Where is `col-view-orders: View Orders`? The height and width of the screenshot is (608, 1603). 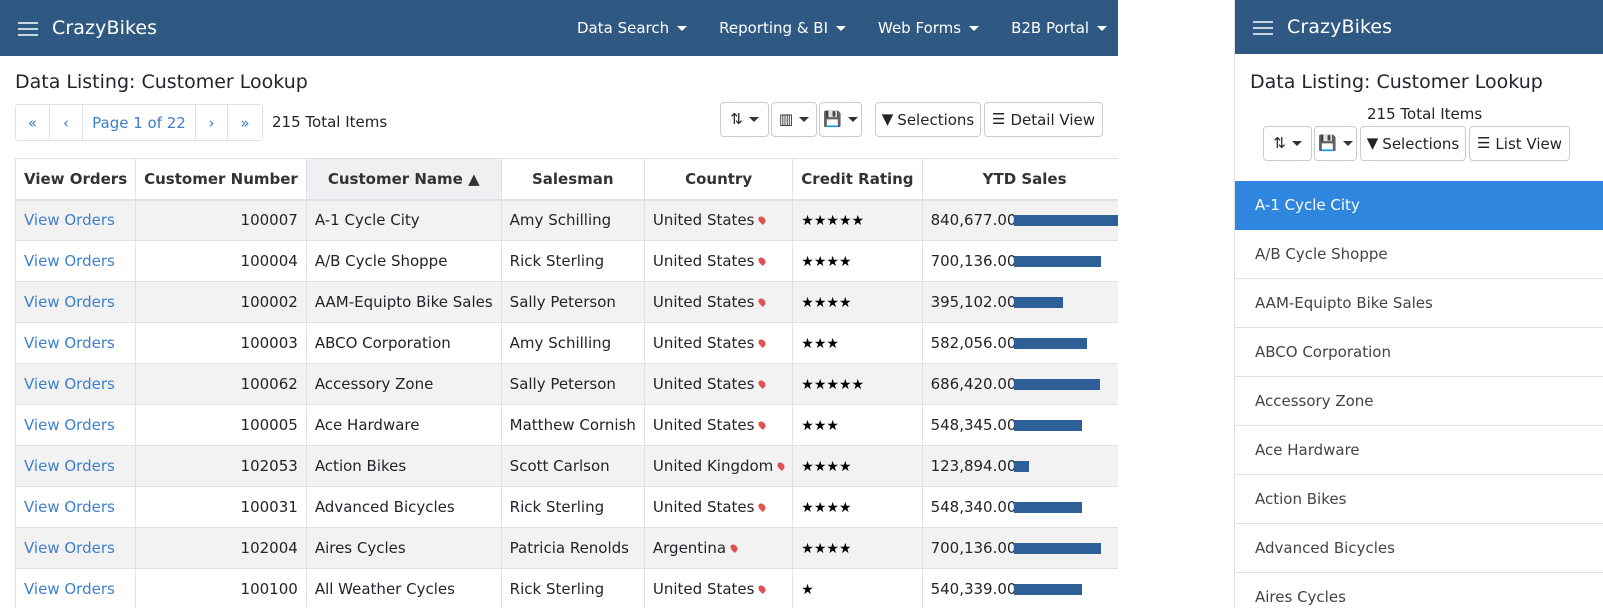
col-view-orders: View Orders is located at coordinates (75, 179).